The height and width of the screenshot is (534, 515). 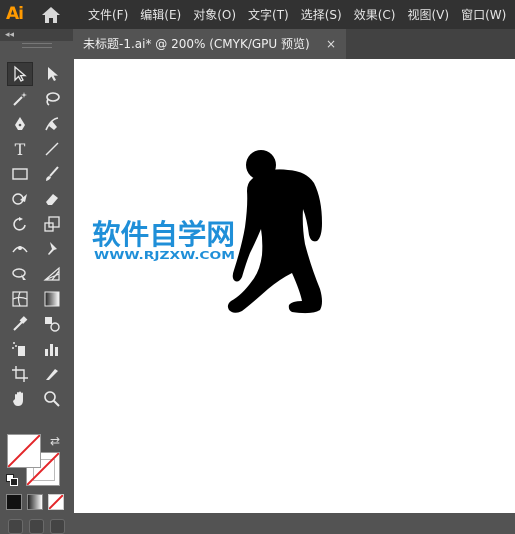 I want to click on zoom-tool, so click(x=52, y=399).